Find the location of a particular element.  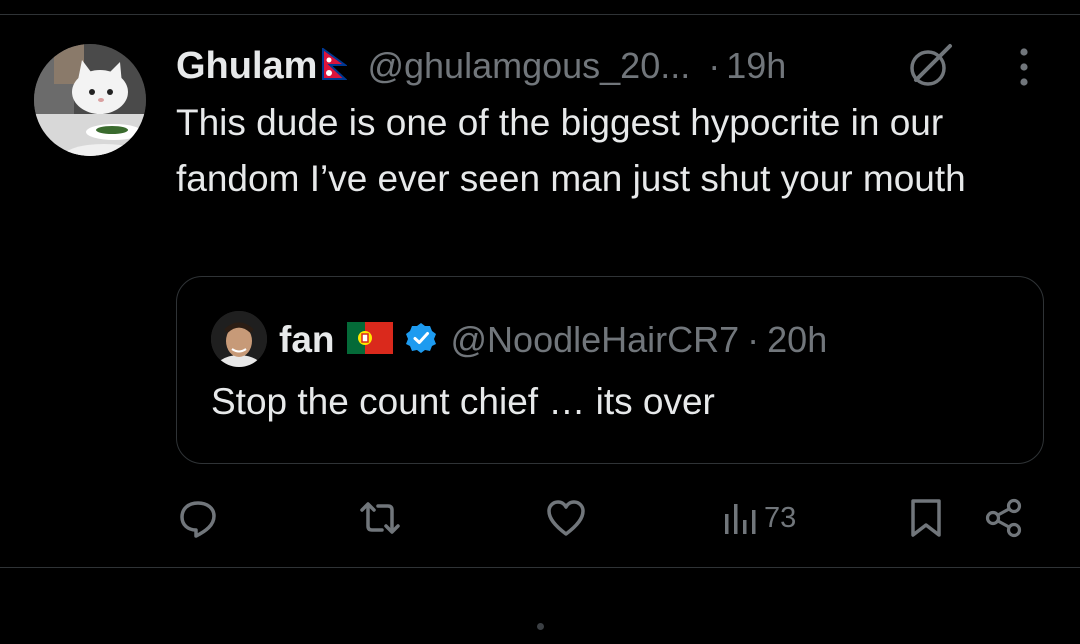

quoted-tweet-header: fan @NoodleHairCR7 · 20h is located at coordinates (553, 340).